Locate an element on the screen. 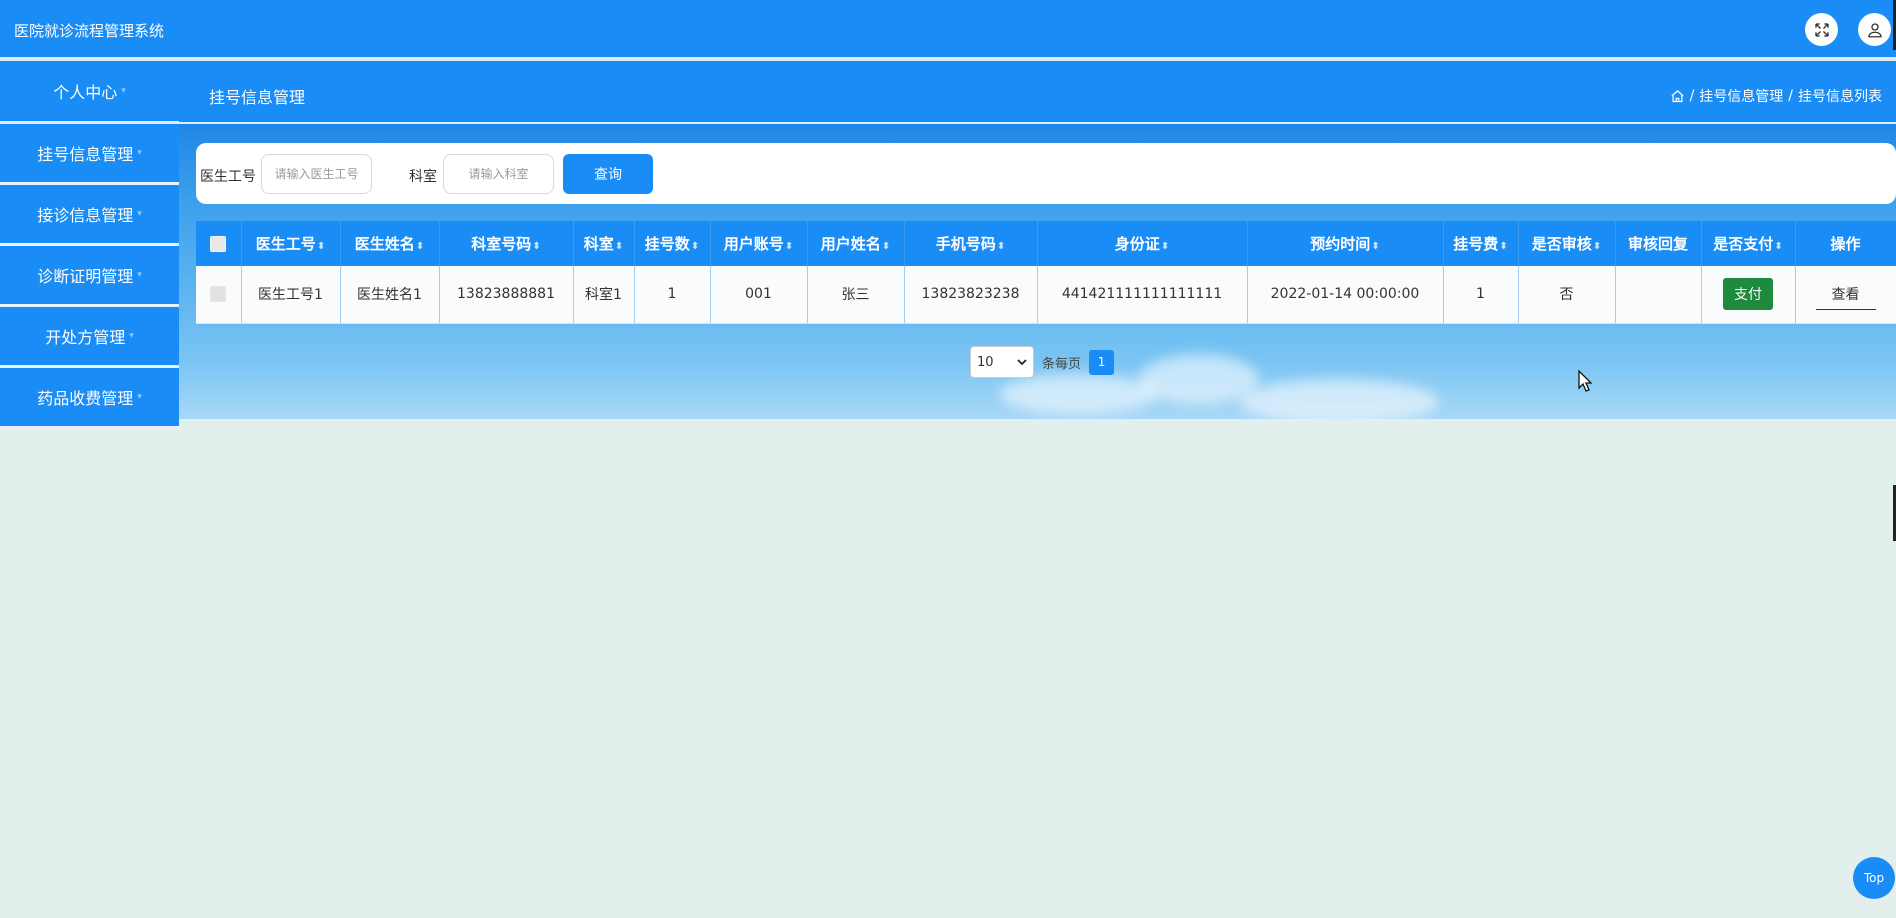  page-header-bar: 挂号信息管理 / 挂号信息管理 / 挂号信息列表 is located at coordinates (948, 92).